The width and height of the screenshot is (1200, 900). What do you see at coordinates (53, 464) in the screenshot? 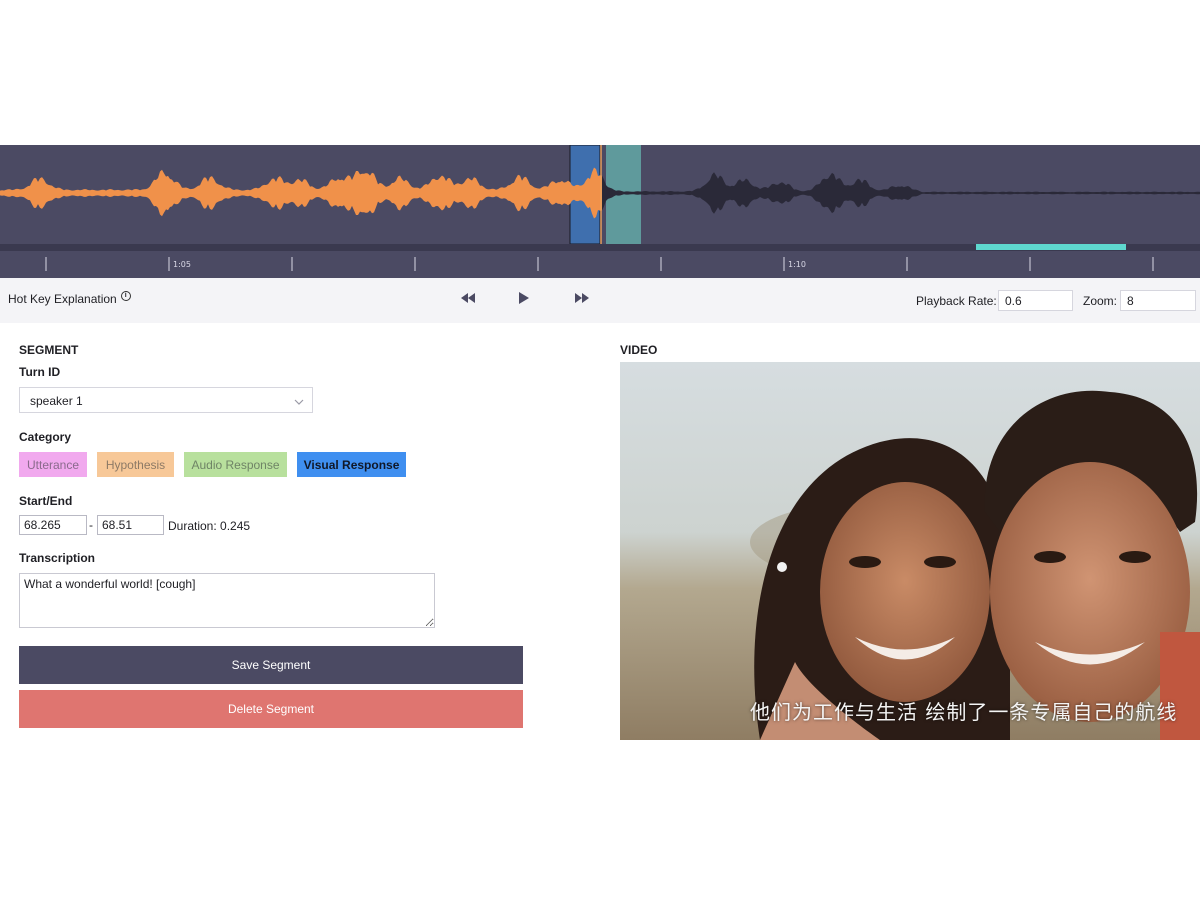
I see `category-utterance-button: Utterance` at bounding box center [53, 464].